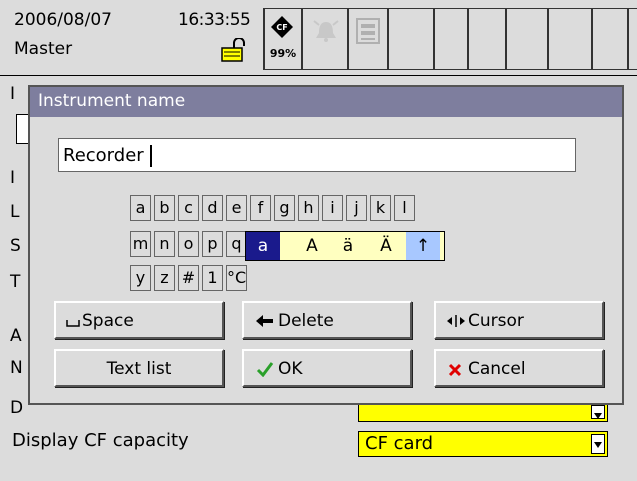 This screenshot has width=637, height=481. I want to click on svg-text: CF, so click(281, 27).